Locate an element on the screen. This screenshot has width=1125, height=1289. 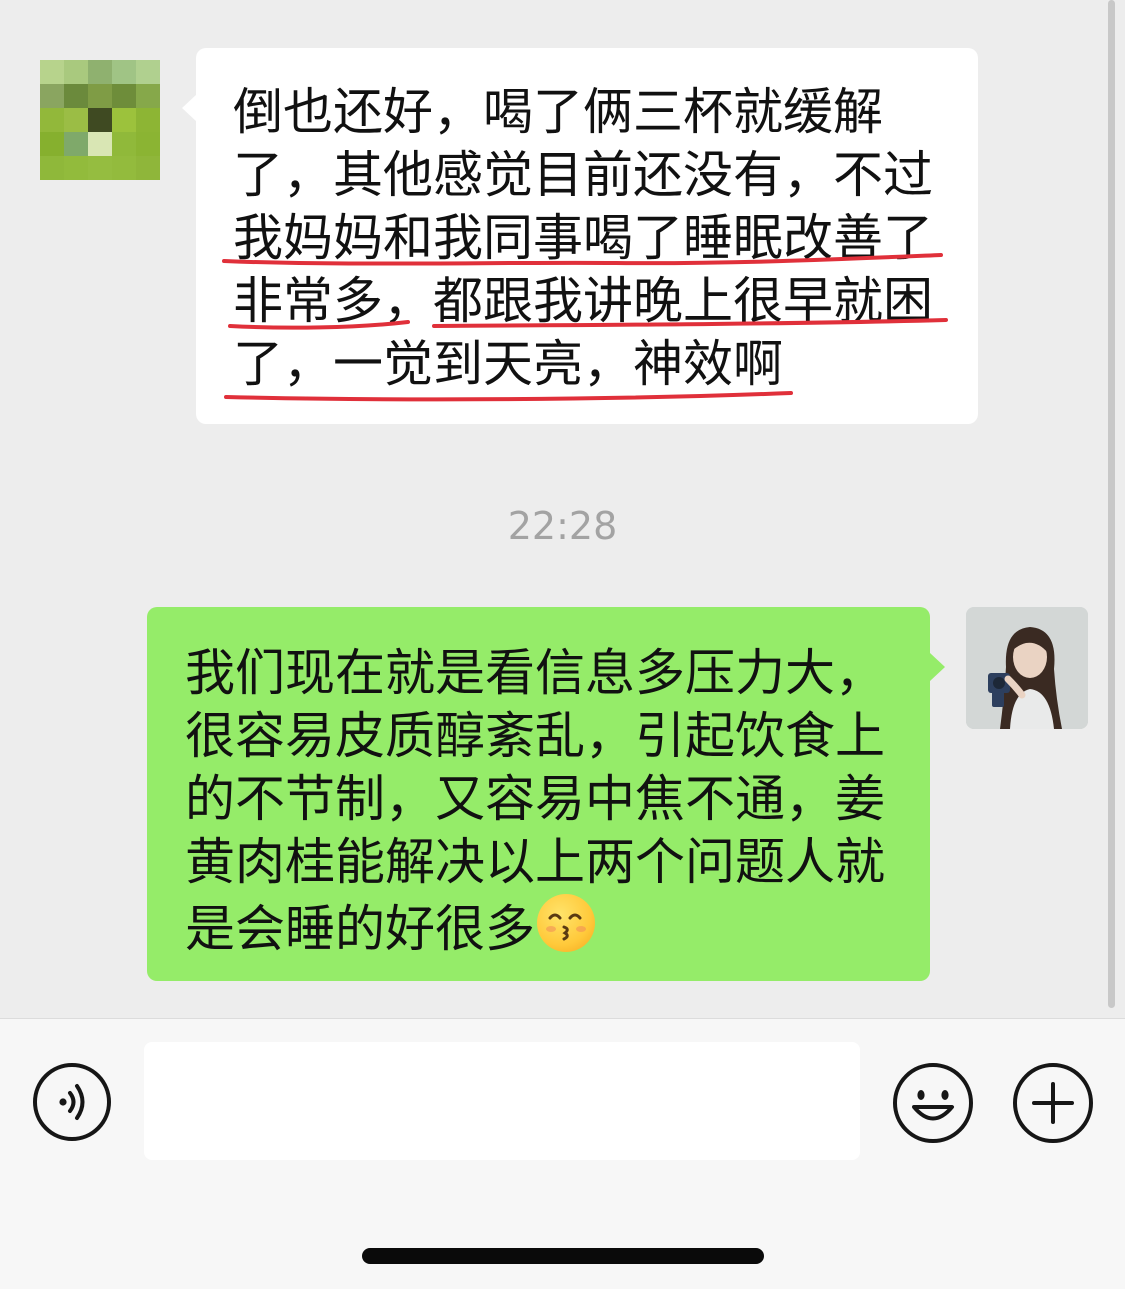
plus-icon is located at coordinates (1053, 1103).